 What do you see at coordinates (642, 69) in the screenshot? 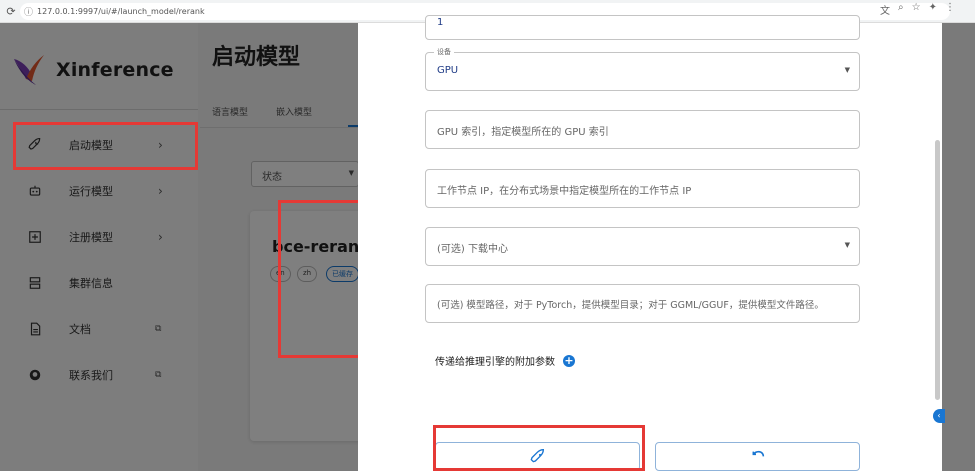
I see `device-select: 设备 GPU ▼` at bounding box center [642, 69].